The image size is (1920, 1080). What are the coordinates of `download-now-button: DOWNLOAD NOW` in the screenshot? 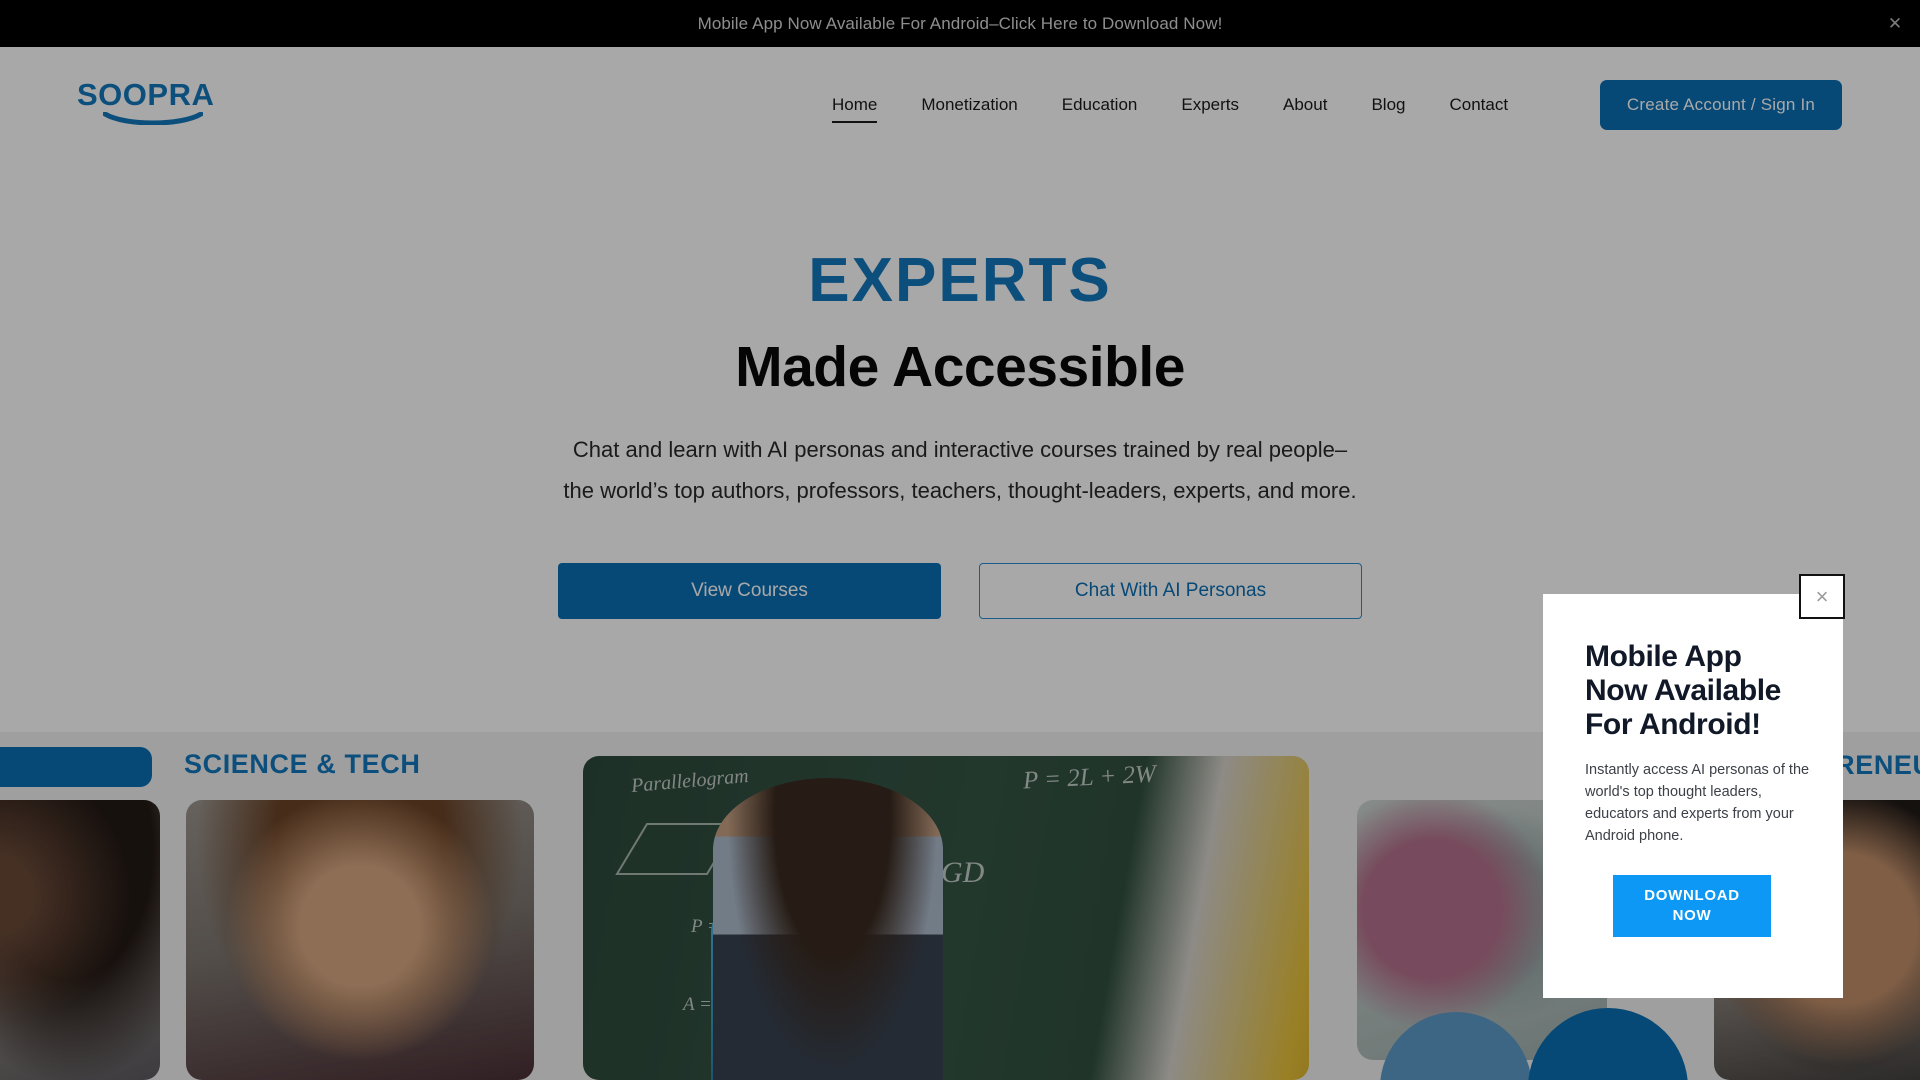 It's located at (1692, 905).